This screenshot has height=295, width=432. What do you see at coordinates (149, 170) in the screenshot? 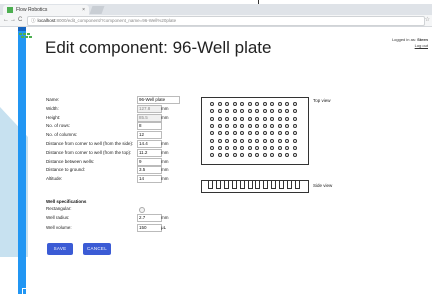
I see `field-input: 3.5` at bounding box center [149, 170].